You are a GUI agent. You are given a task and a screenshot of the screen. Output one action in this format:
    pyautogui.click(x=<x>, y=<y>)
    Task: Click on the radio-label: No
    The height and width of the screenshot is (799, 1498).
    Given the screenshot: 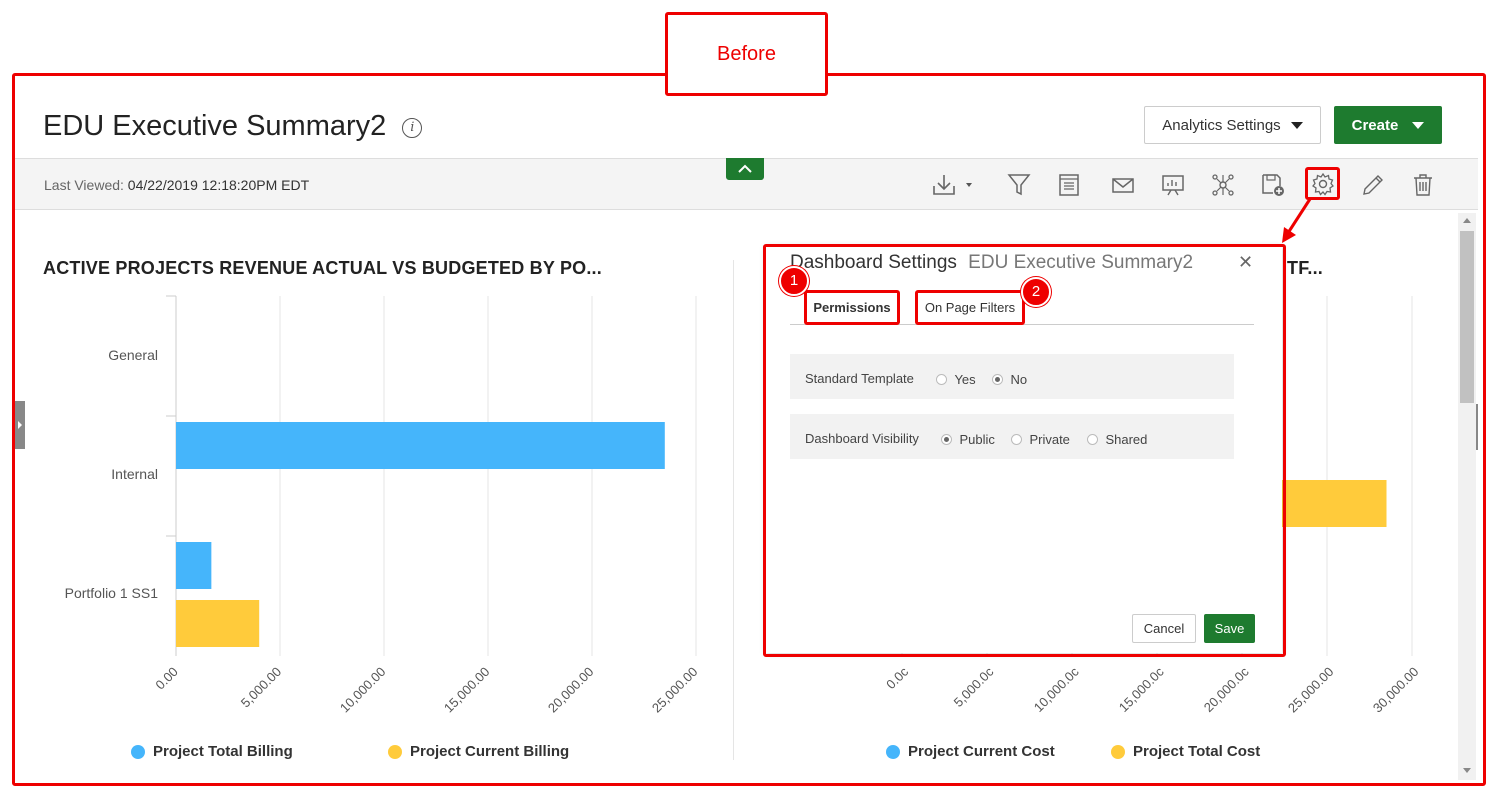 What is the action you would take?
    pyautogui.click(x=1019, y=379)
    